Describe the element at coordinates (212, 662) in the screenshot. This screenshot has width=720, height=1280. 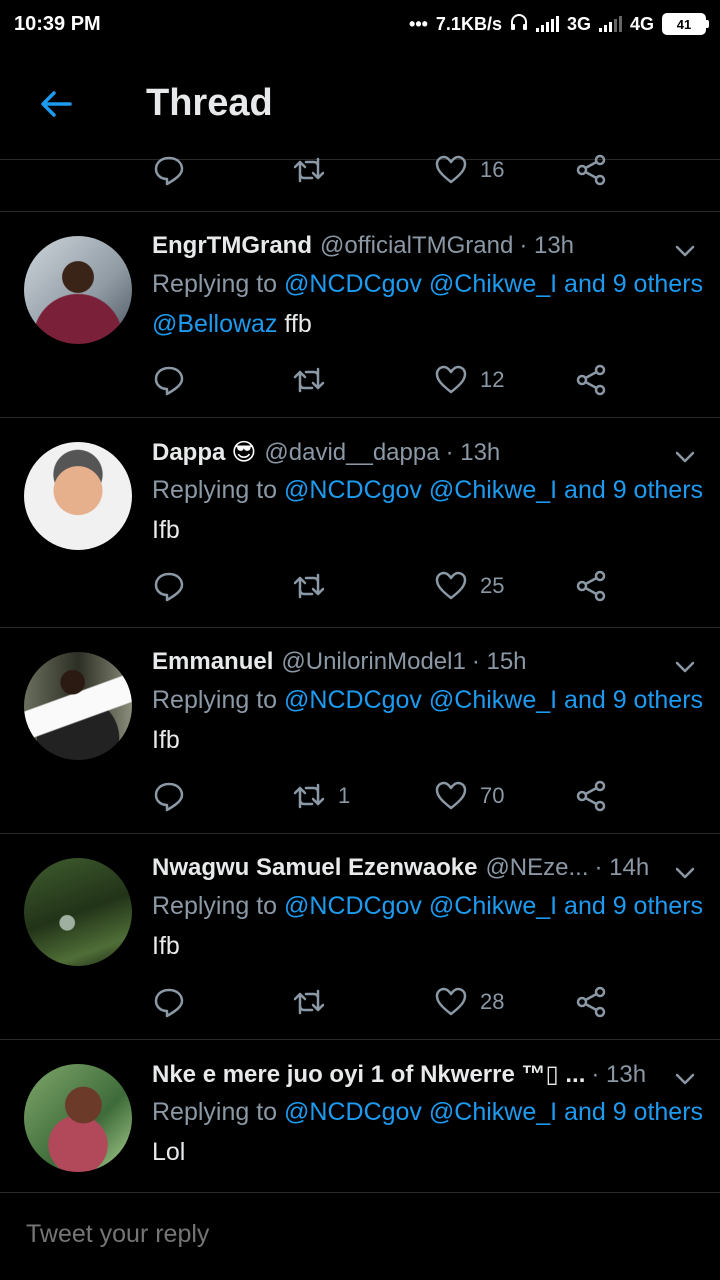
I see `display-name: Emmanuel` at that location.